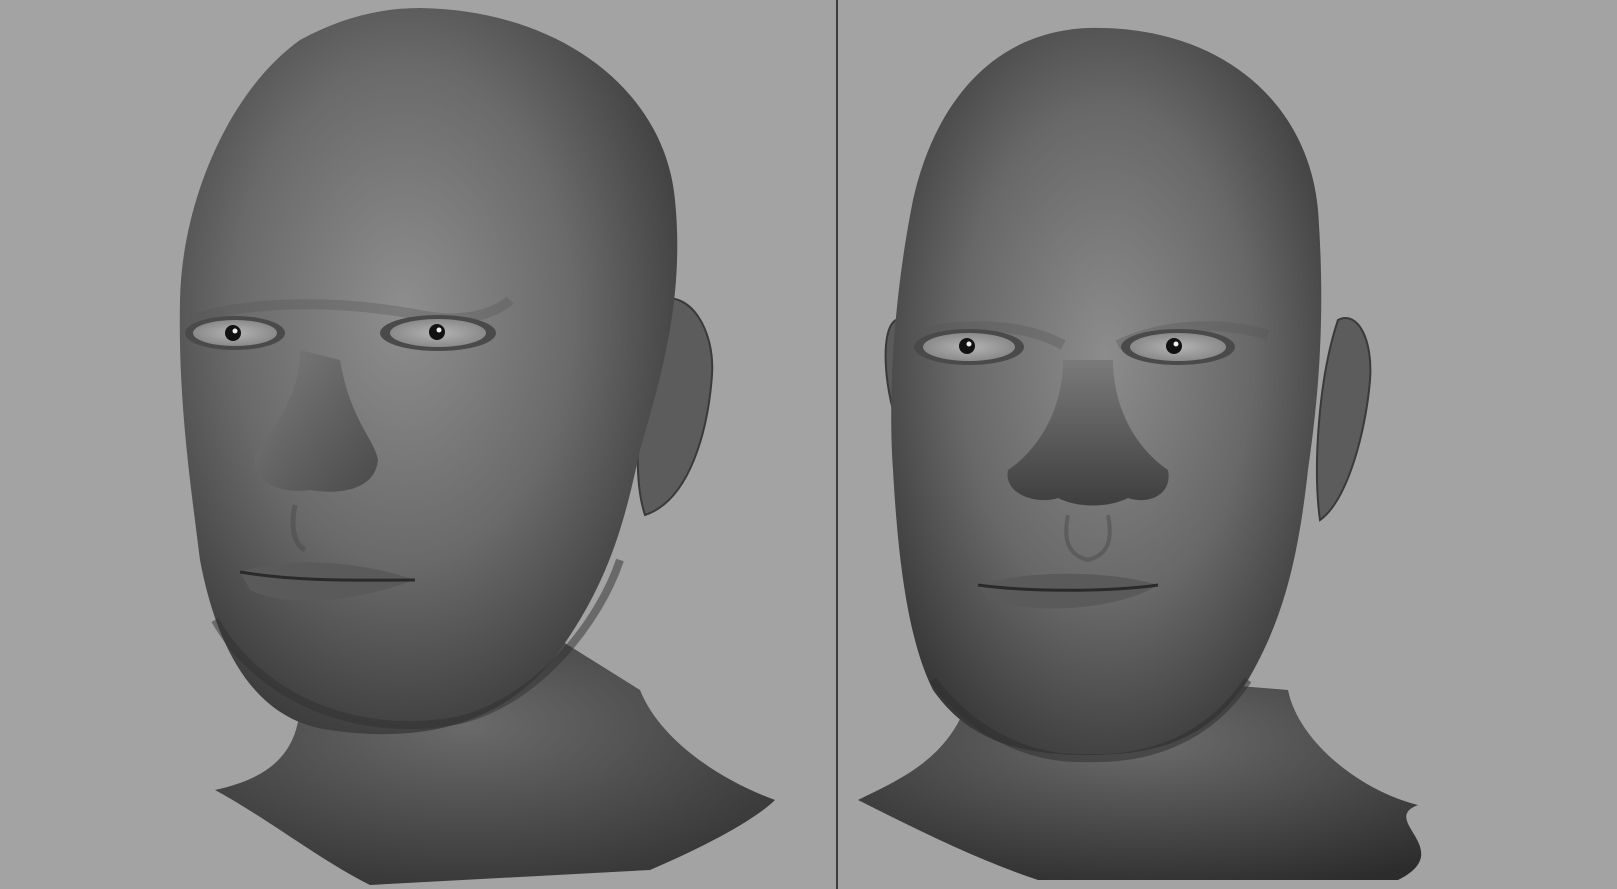  Describe the element at coordinates (1344, 419) in the screenshot. I see `right-ear-shape` at that location.